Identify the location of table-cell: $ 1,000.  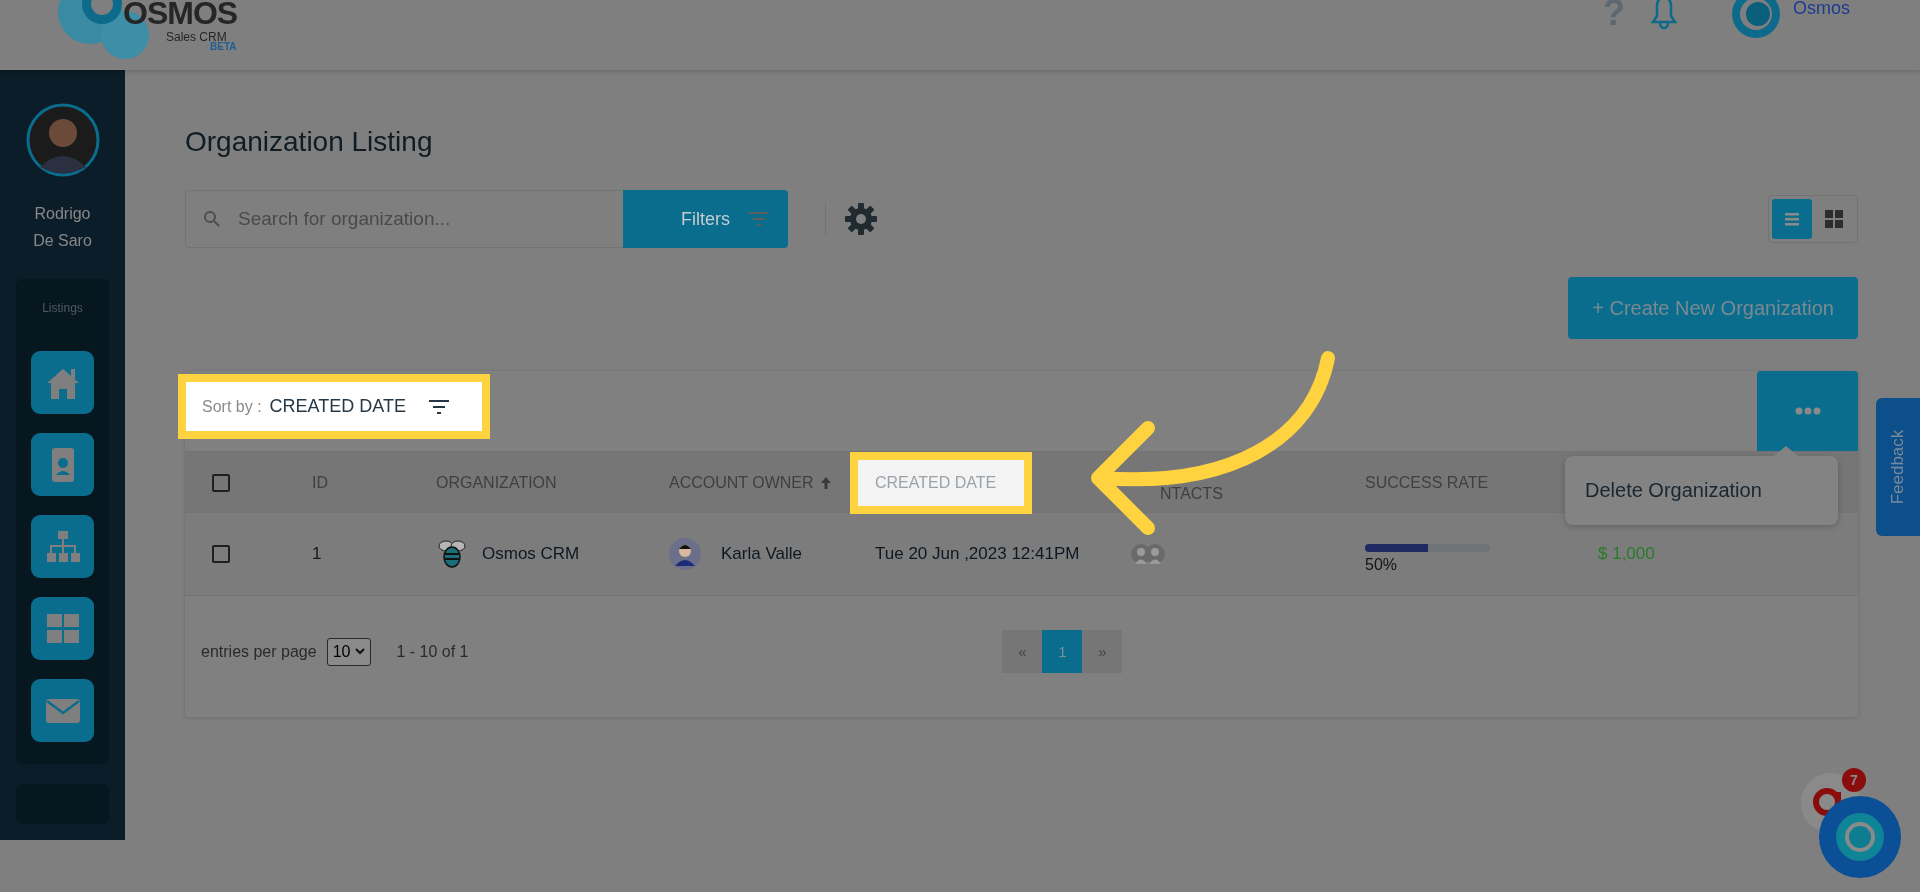
(1626, 554).